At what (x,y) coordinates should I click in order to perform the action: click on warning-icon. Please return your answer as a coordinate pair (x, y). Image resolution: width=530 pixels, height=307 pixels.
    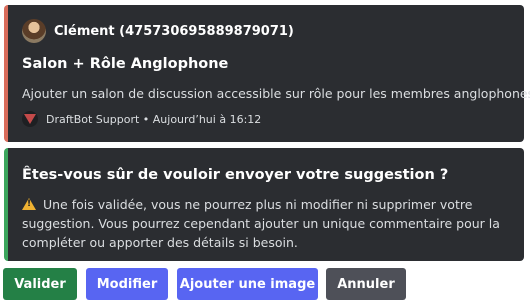
    Looking at the image, I should click on (29, 204).